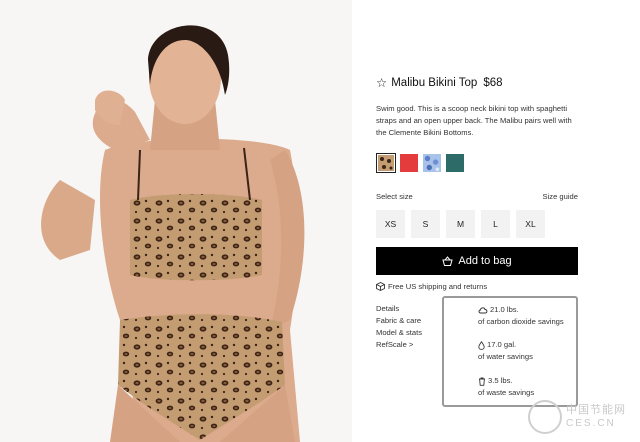 This screenshot has width=640, height=442. I want to click on swatch-blue-floral, so click(432, 163).